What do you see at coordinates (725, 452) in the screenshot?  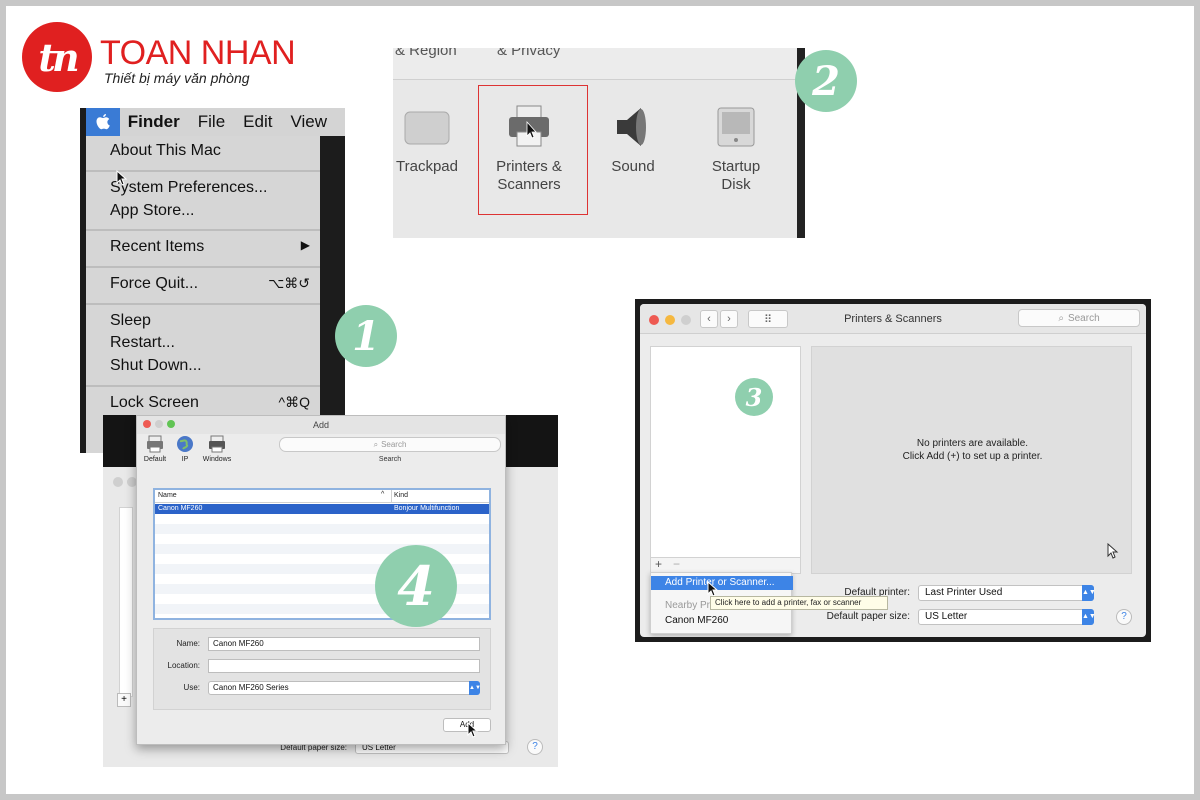 I see `printer-list` at bounding box center [725, 452].